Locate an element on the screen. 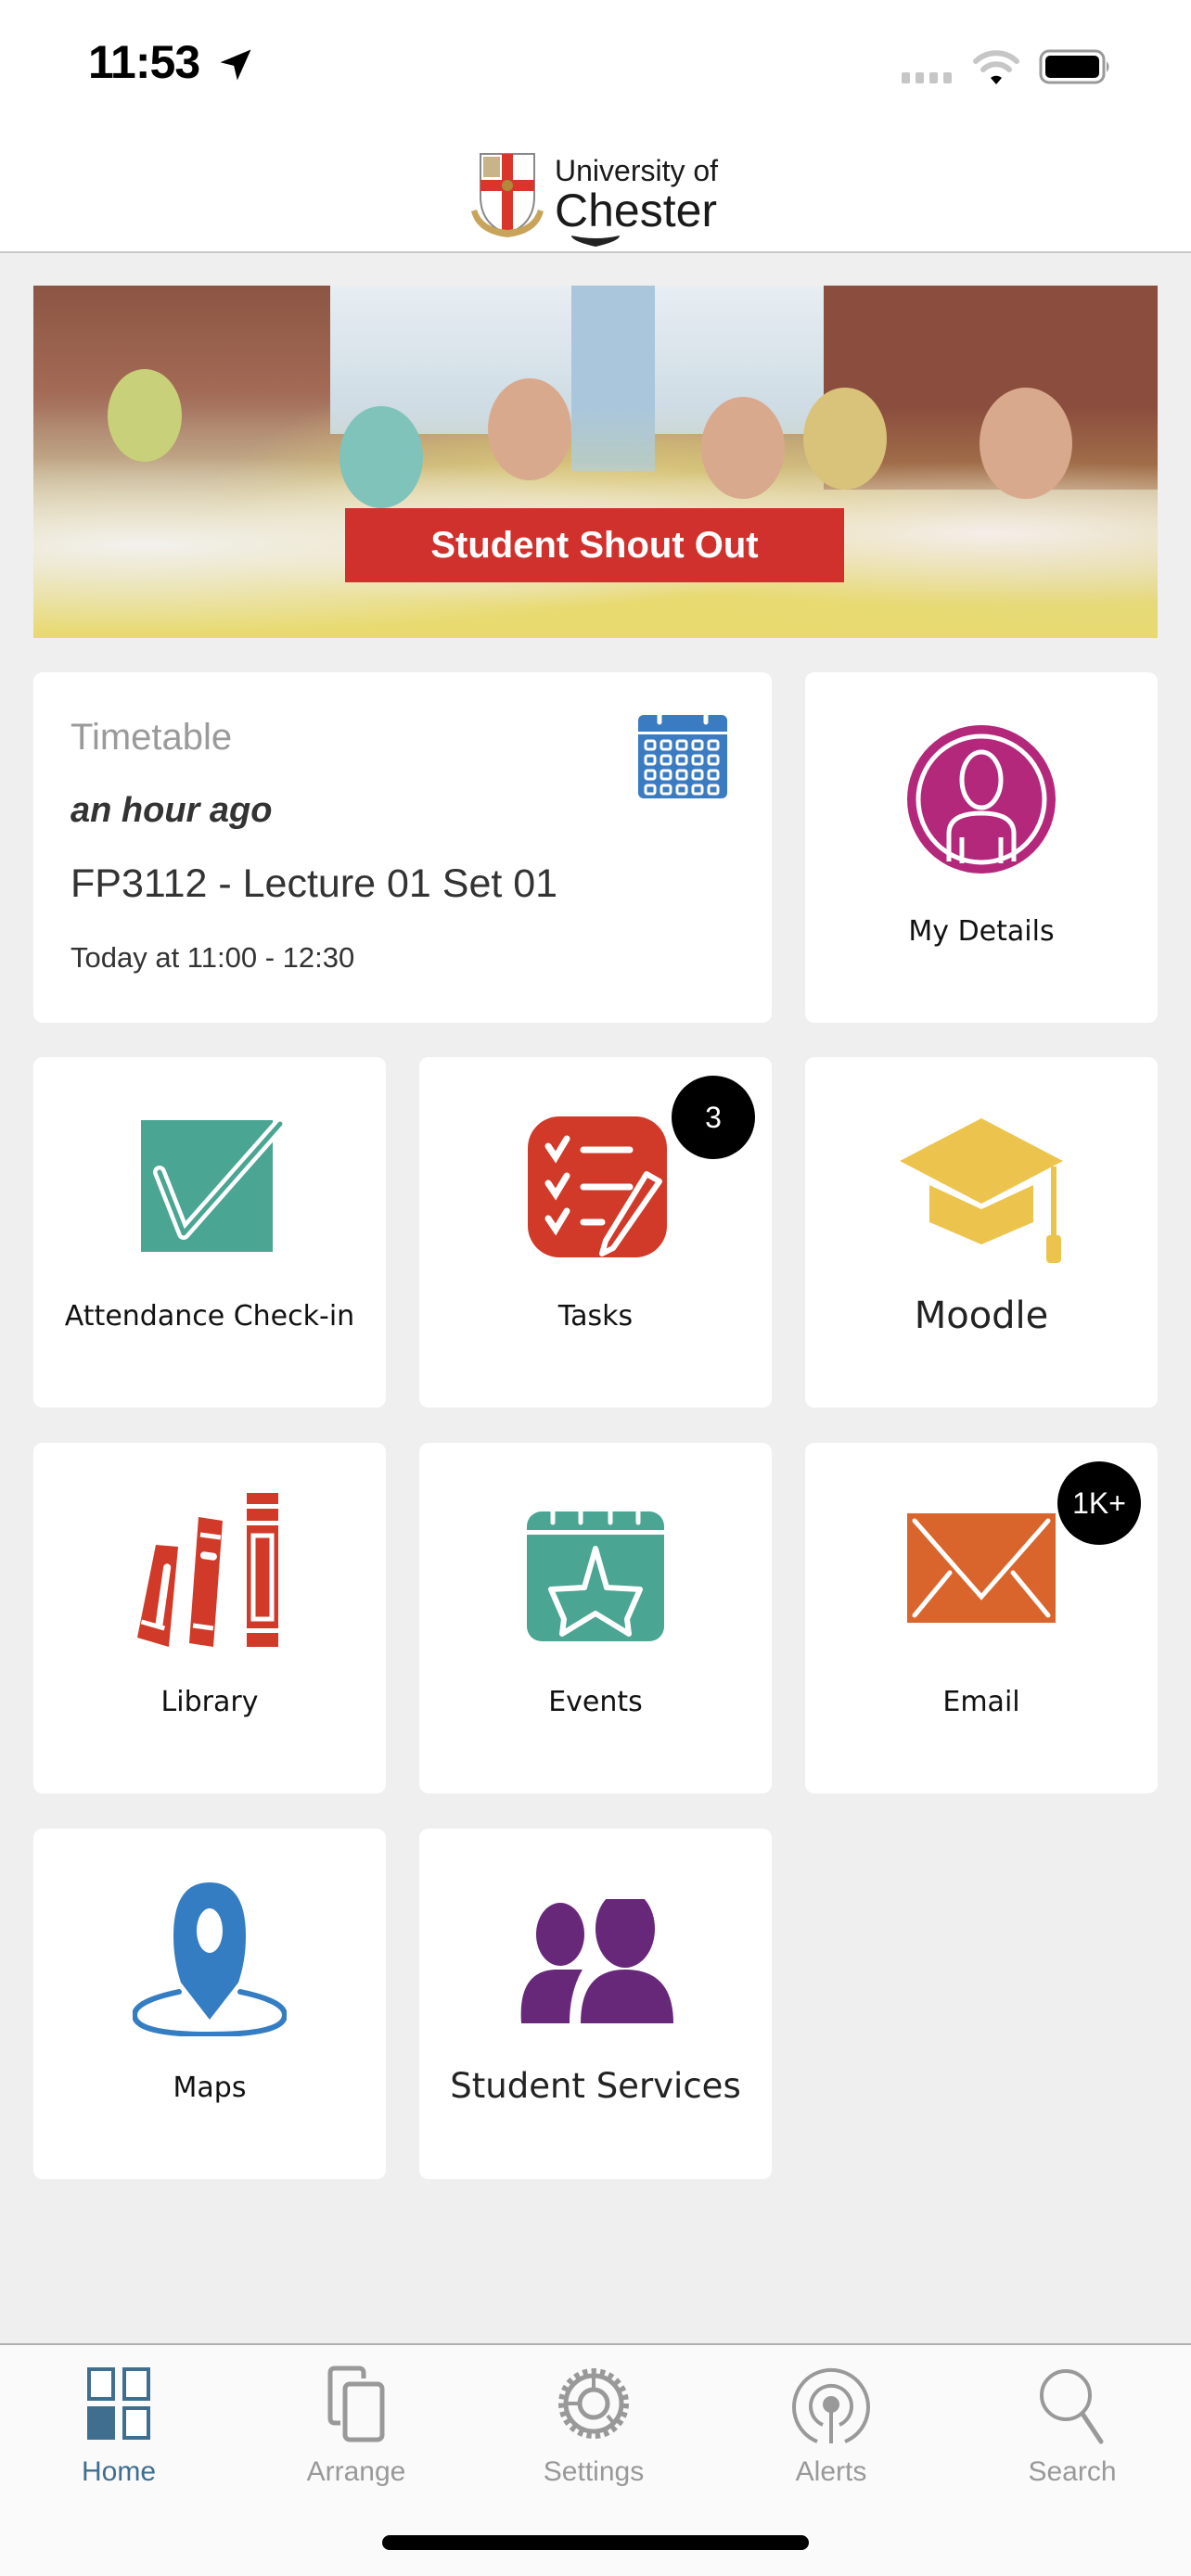 Image resolution: width=1191 pixels, height=2576 pixels. tab-alerts: Alerts is located at coordinates (831, 2419).